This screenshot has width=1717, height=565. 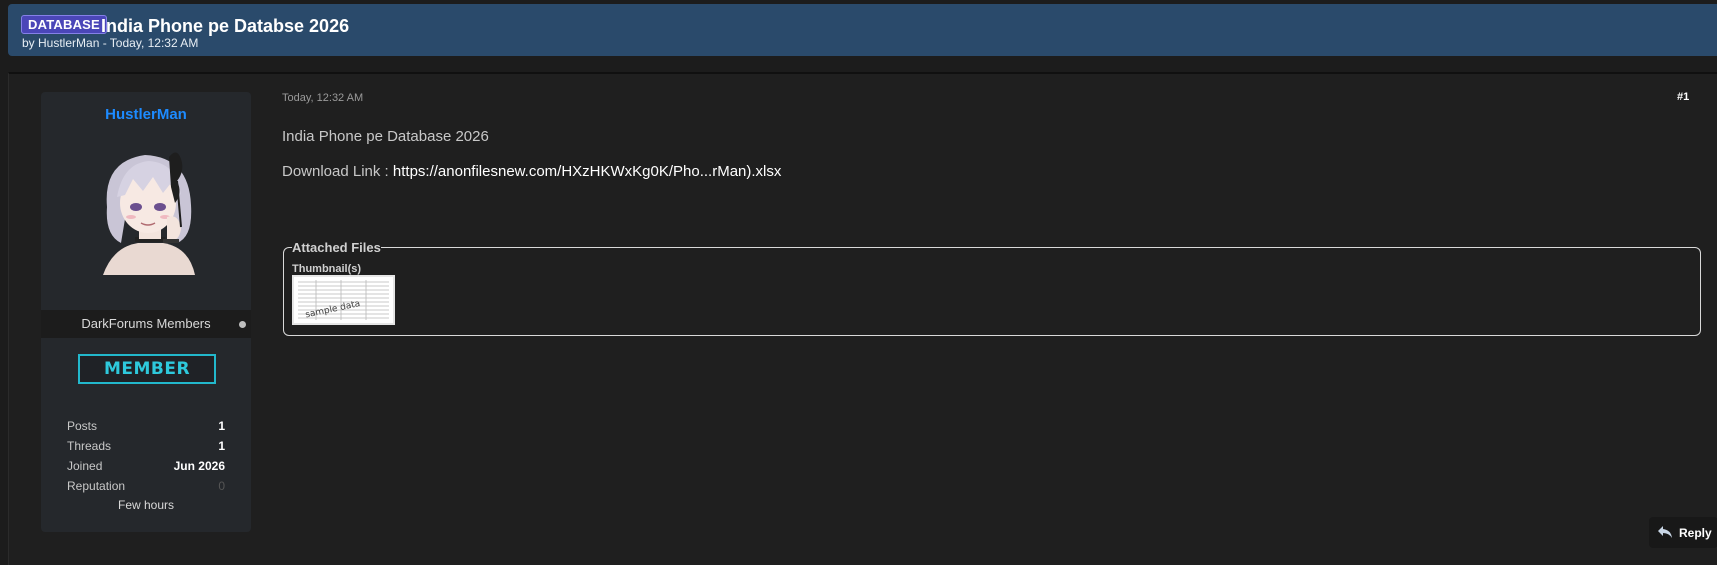 I want to click on thread-prefix-badge: DATABASE, so click(x=64, y=24).